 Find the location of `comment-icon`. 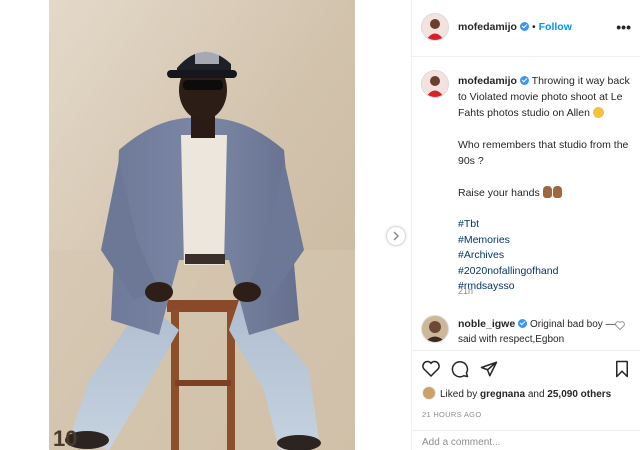

comment-icon is located at coordinates (460, 369).